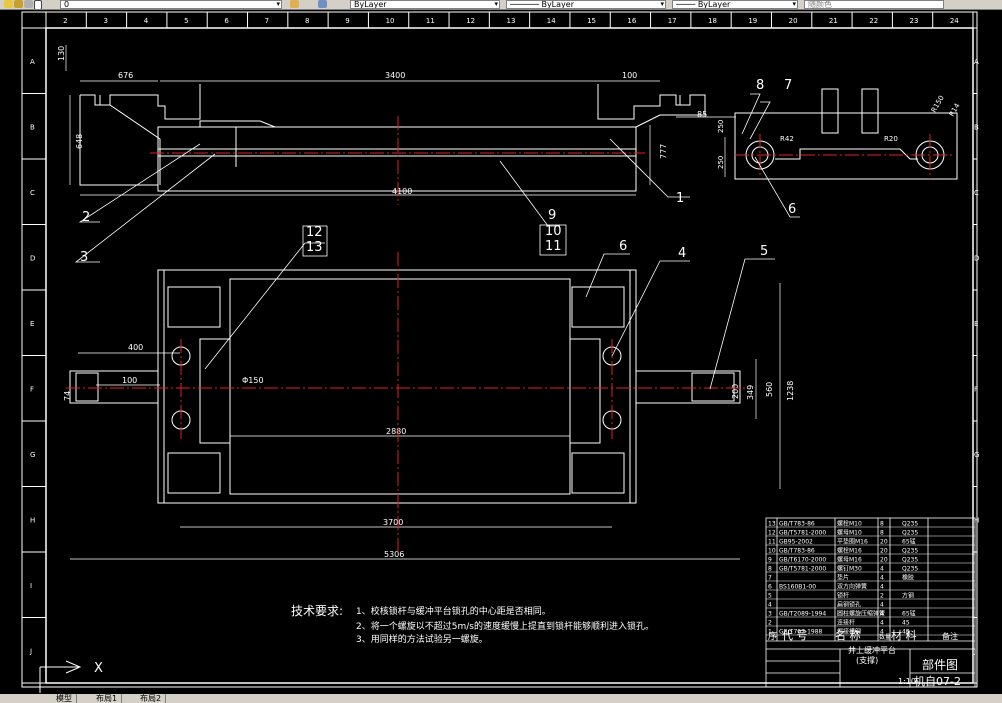  Describe the element at coordinates (135, 144) in the screenshot. I see `front-left-brace` at that location.